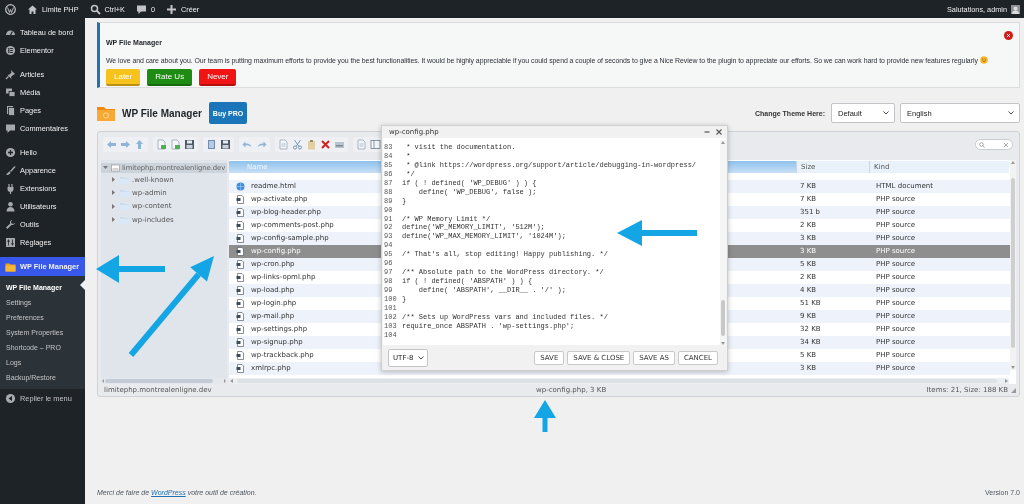 The width and height of the screenshot is (1024, 504). Describe the element at coordinates (375, 145) in the screenshot. I see `columns-icon` at that location.